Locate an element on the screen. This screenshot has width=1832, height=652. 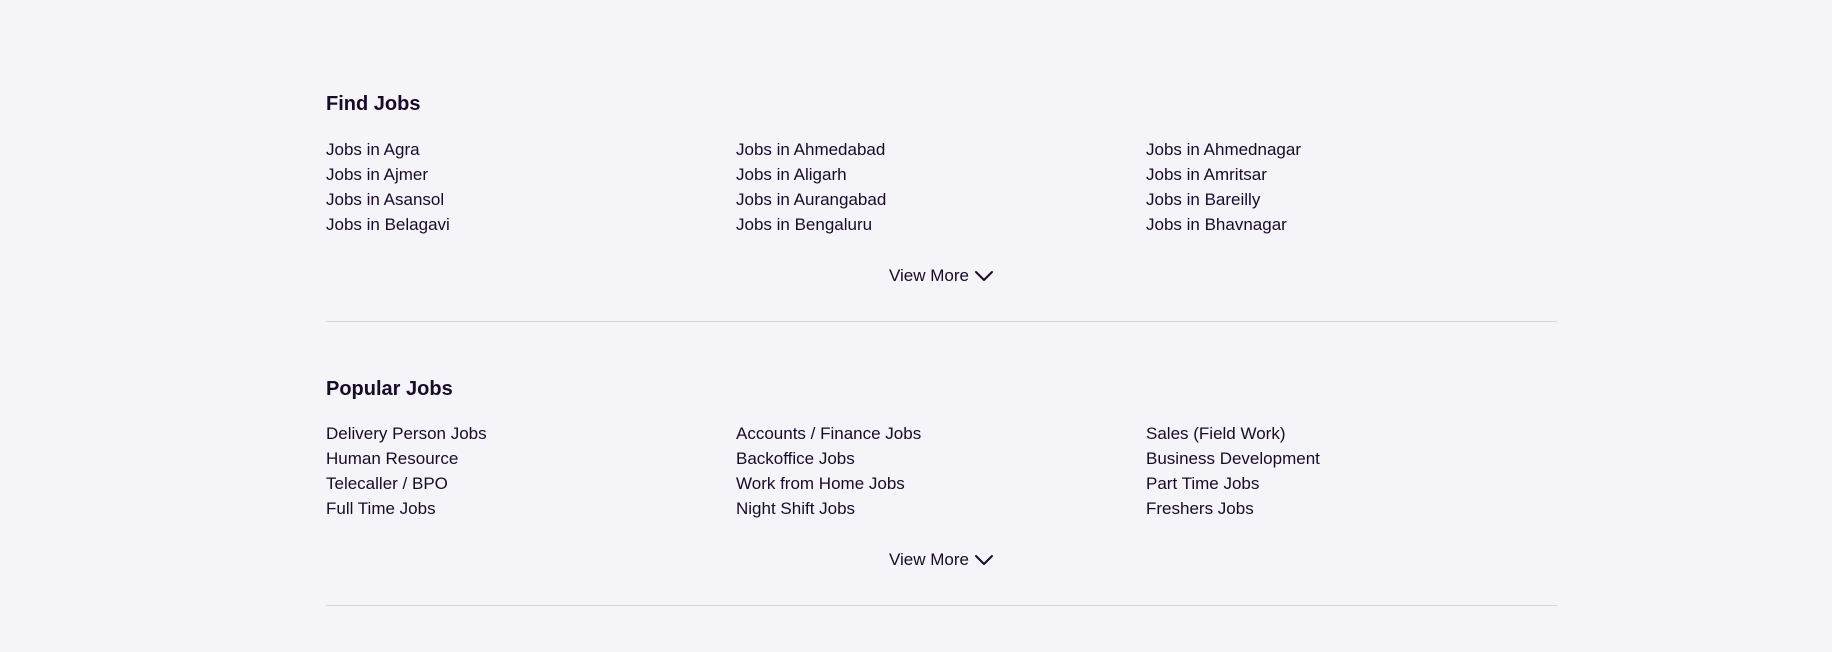
find-jobs-view-more-button: View More is located at coordinates (941, 276).